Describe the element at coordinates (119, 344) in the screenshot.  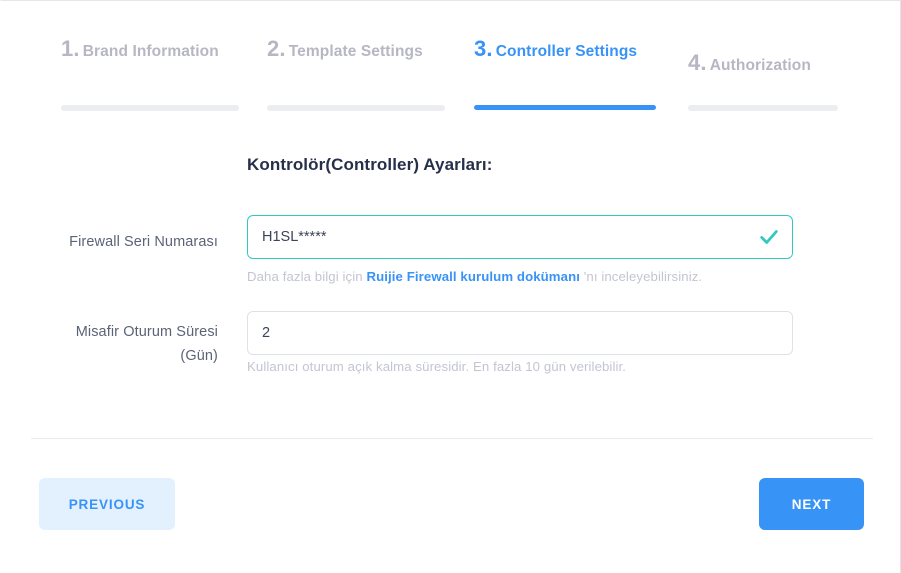
I see `field-label-guest-session-duration: Misafir Oturum Süresi (Gün)` at that location.